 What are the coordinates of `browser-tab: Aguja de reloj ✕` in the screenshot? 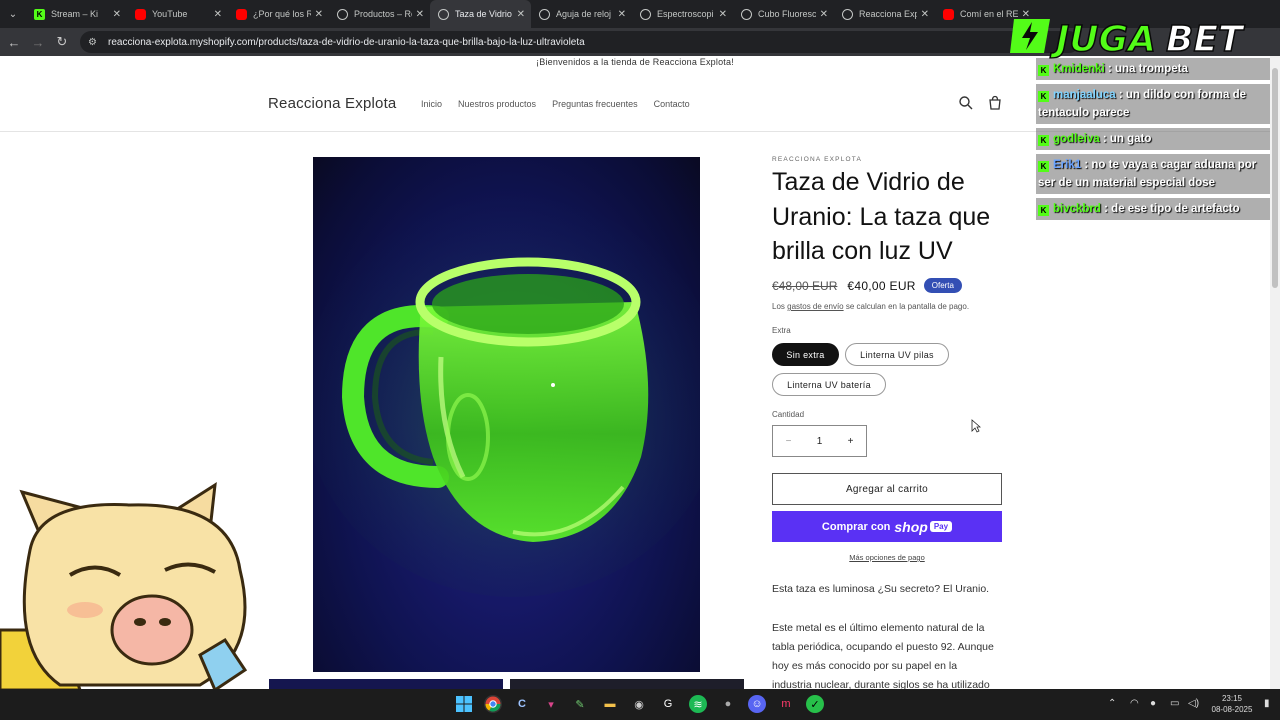 It's located at (581, 14).